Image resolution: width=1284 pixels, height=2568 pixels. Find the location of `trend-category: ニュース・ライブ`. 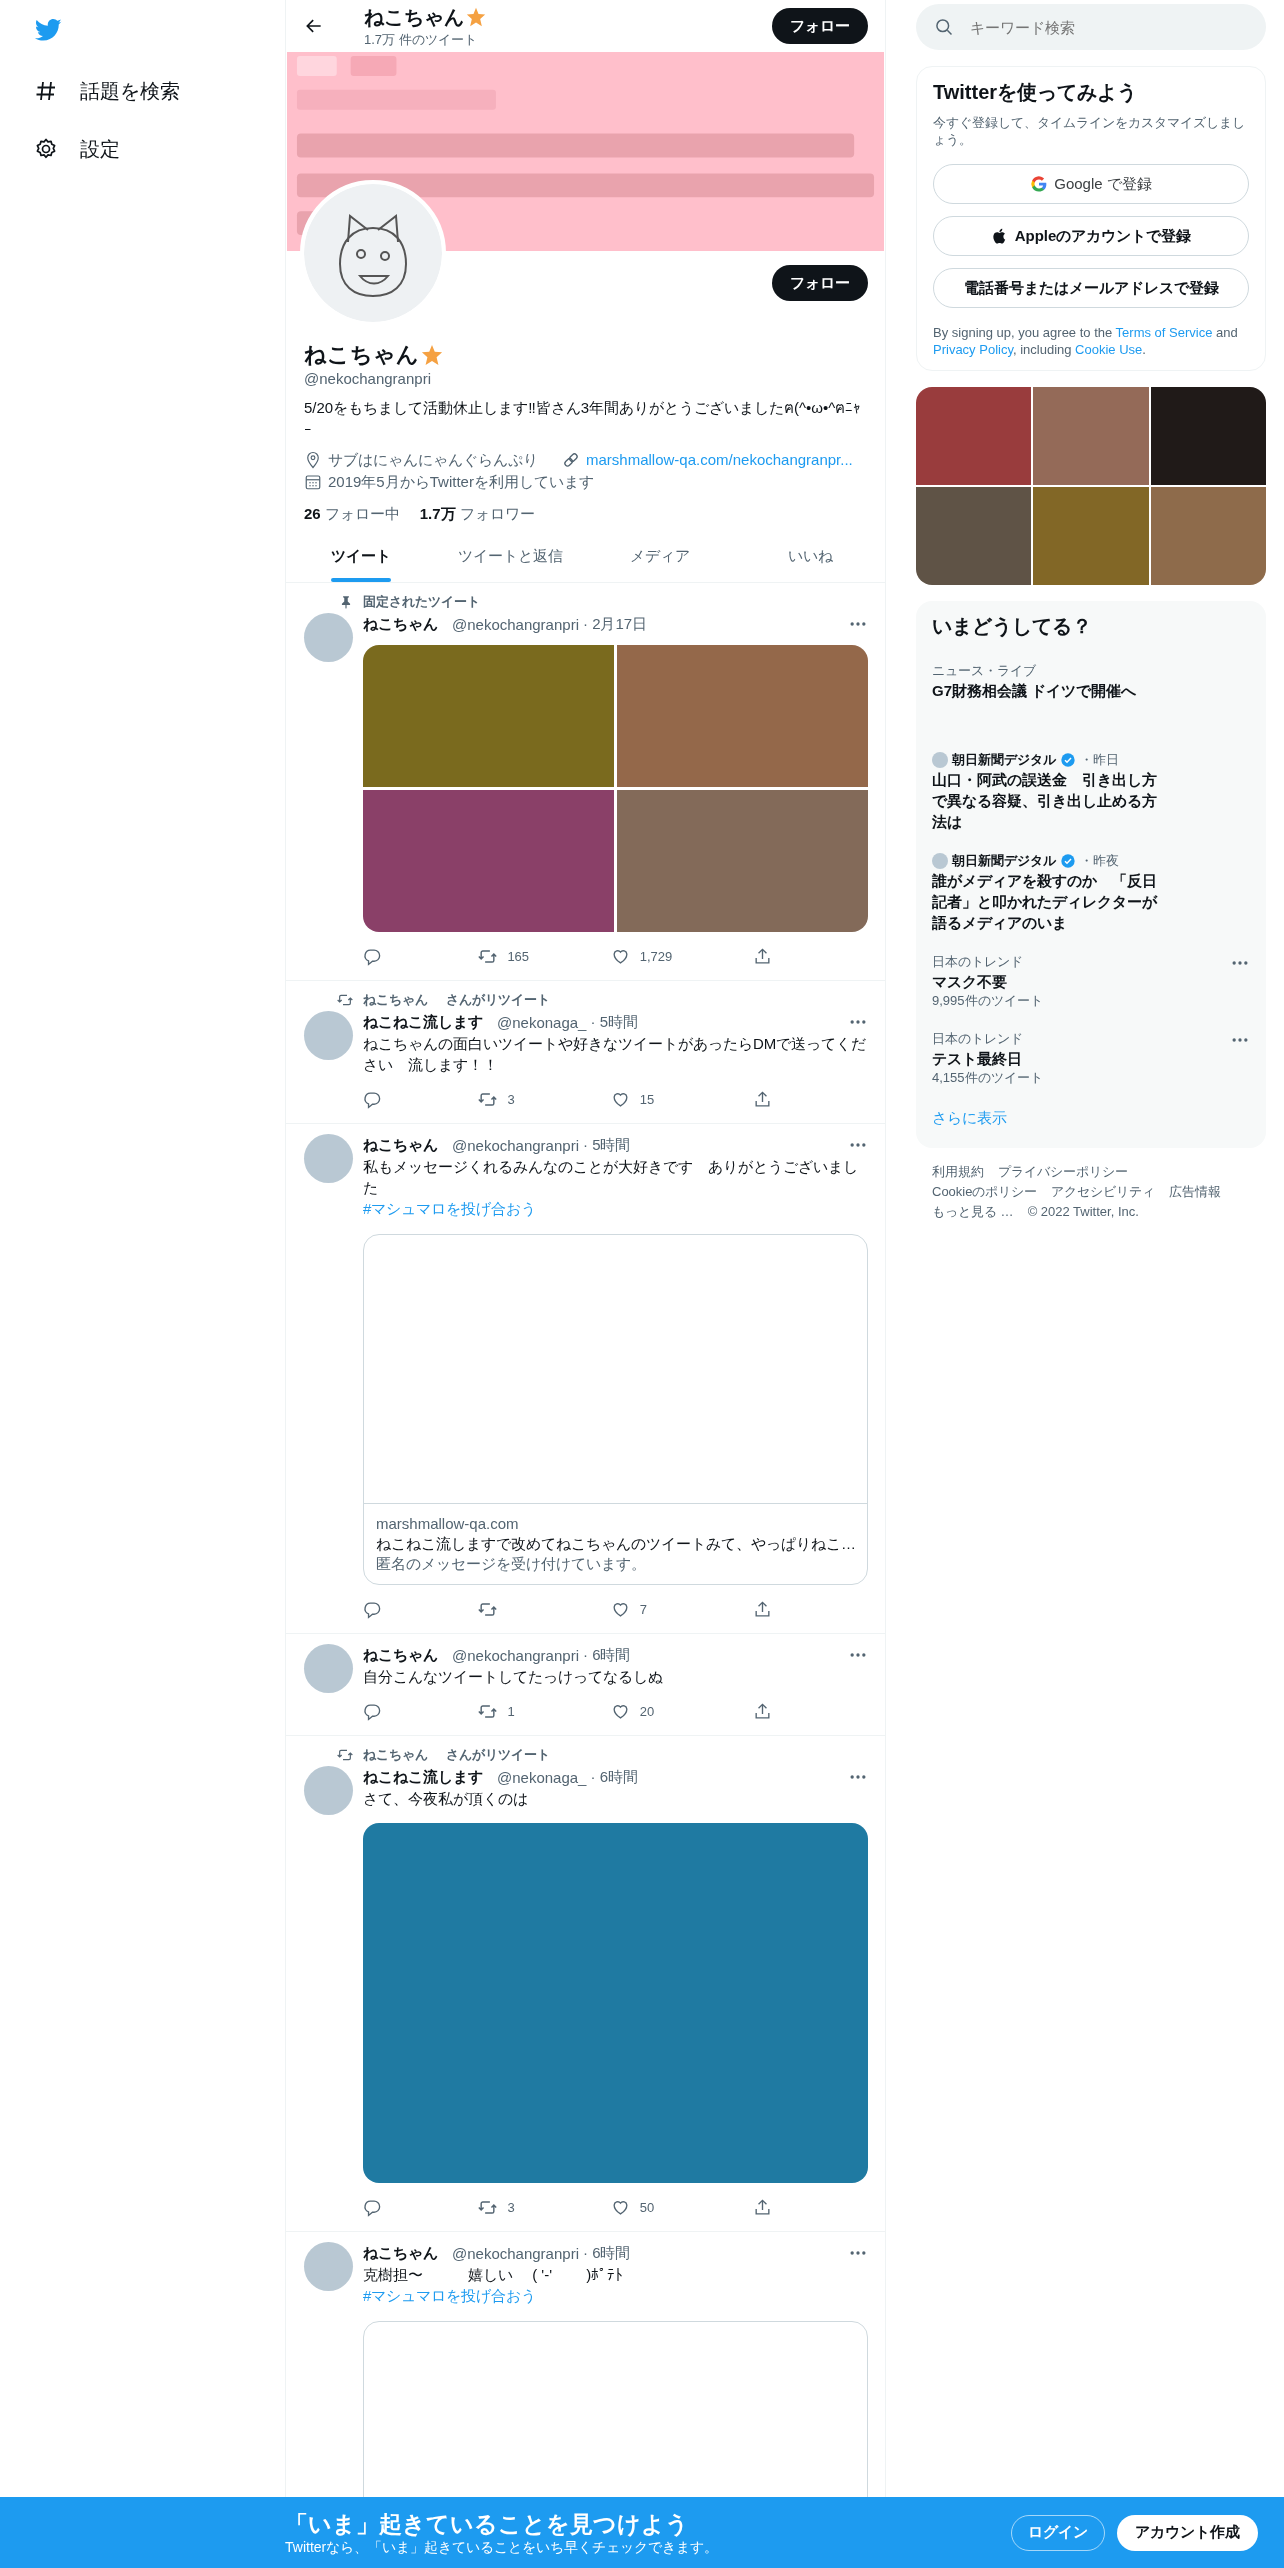

trend-category: ニュース・ライブ is located at coordinates (984, 671).